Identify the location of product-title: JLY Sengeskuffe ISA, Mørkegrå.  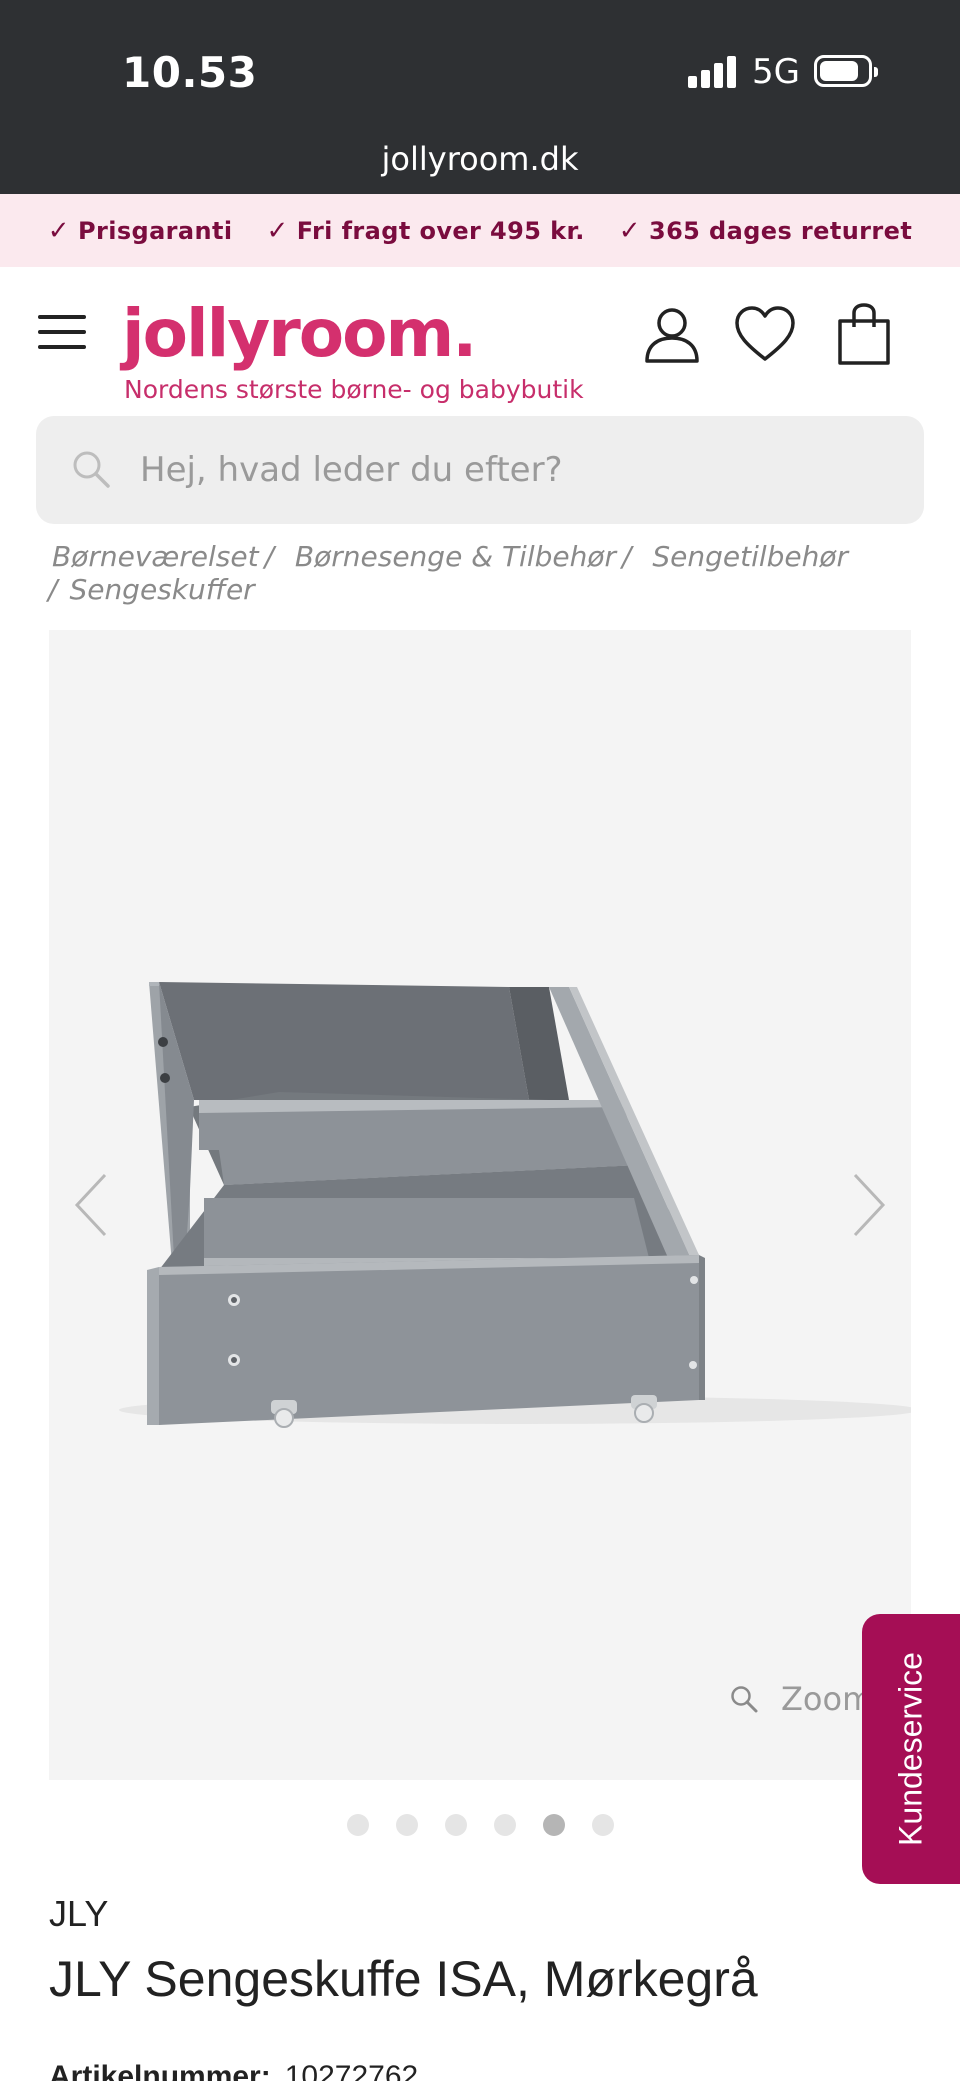
(403, 1979).